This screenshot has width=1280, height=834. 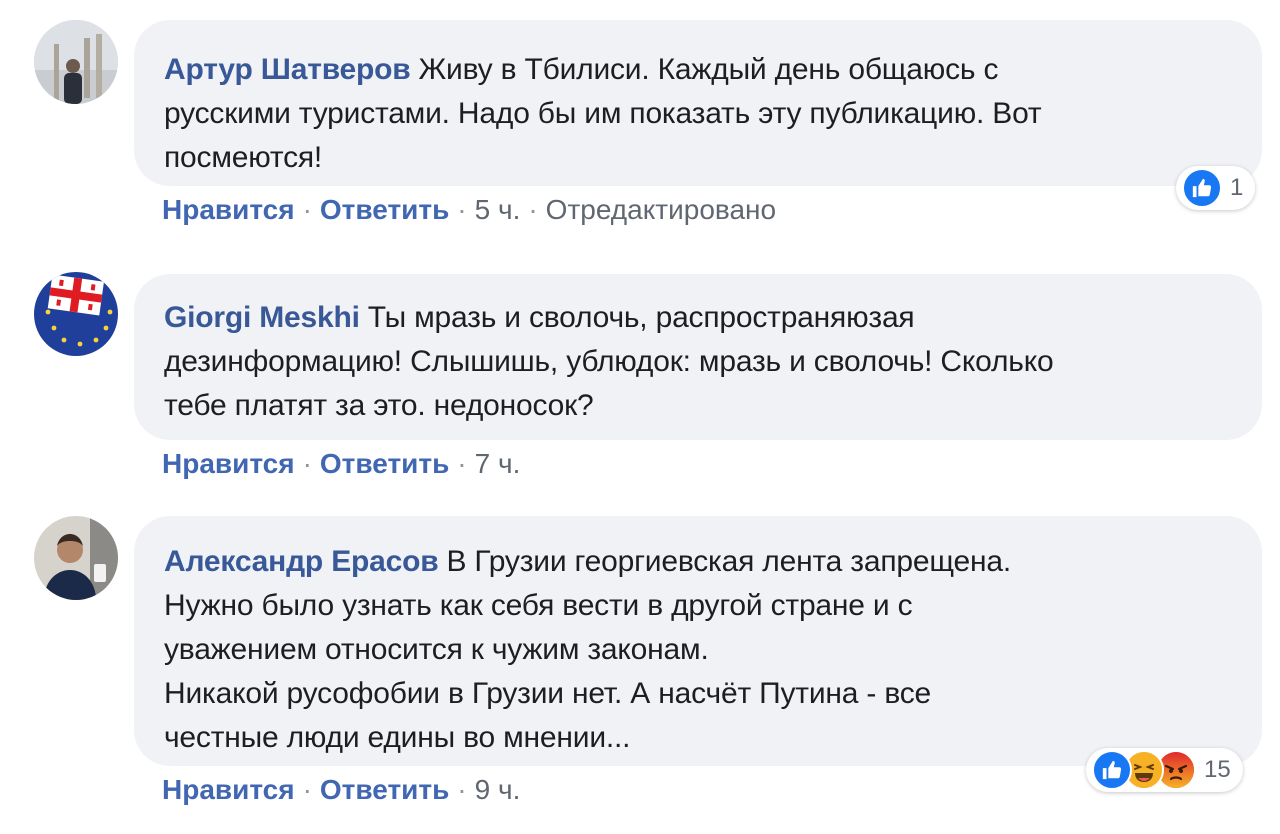 What do you see at coordinates (1217, 769) in the screenshot?
I see `reaction-count: 15` at bounding box center [1217, 769].